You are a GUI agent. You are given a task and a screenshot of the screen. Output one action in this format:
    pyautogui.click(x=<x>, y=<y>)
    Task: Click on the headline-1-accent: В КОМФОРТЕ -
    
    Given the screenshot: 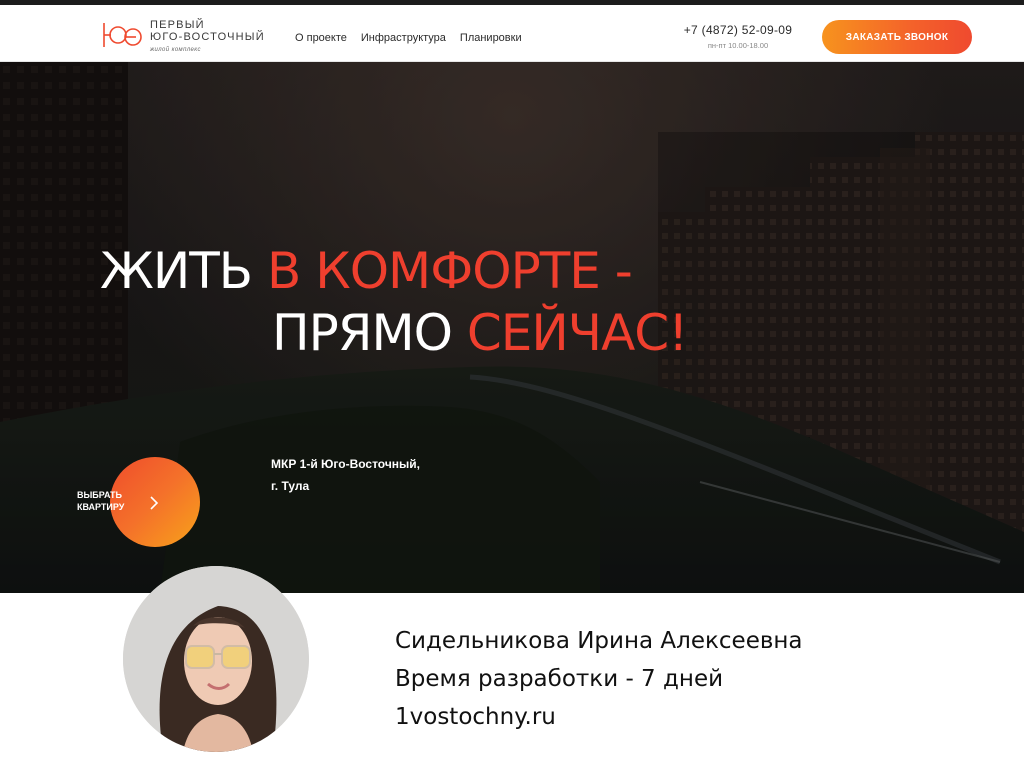 What is the action you would take?
    pyautogui.click(x=450, y=271)
    